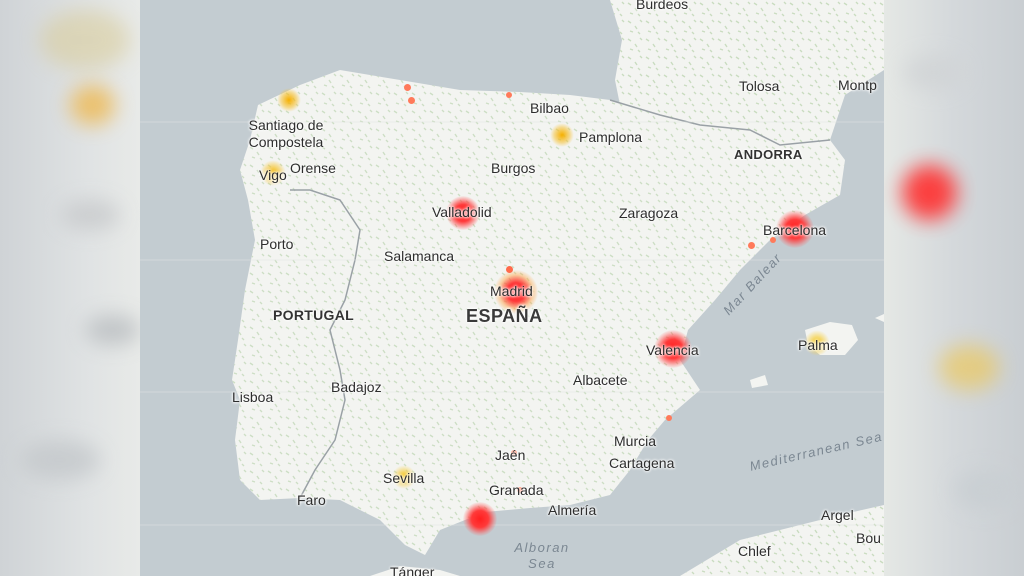 The height and width of the screenshot is (576, 1024). What do you see at coordinates (511, 291) in the screenshot?
I see `city-label-madrid: Madrid` at bounding box center [511, 291].